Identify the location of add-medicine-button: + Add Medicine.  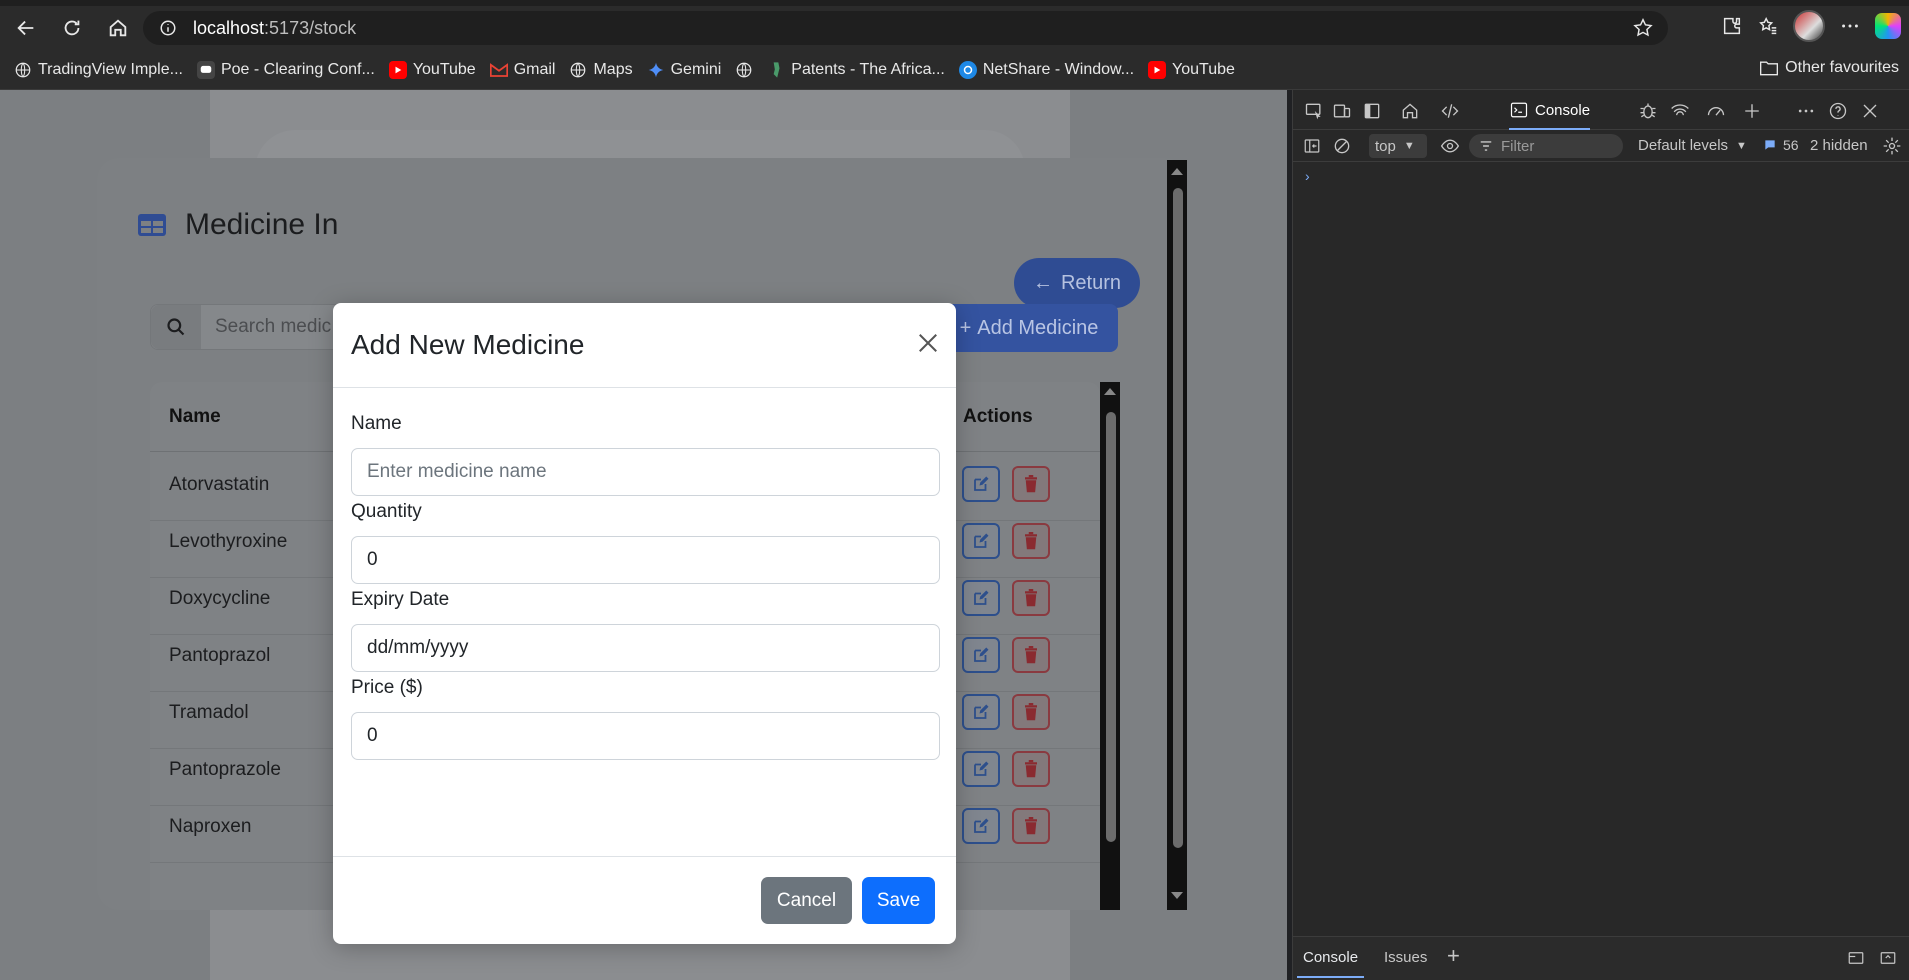
(1029, 328).